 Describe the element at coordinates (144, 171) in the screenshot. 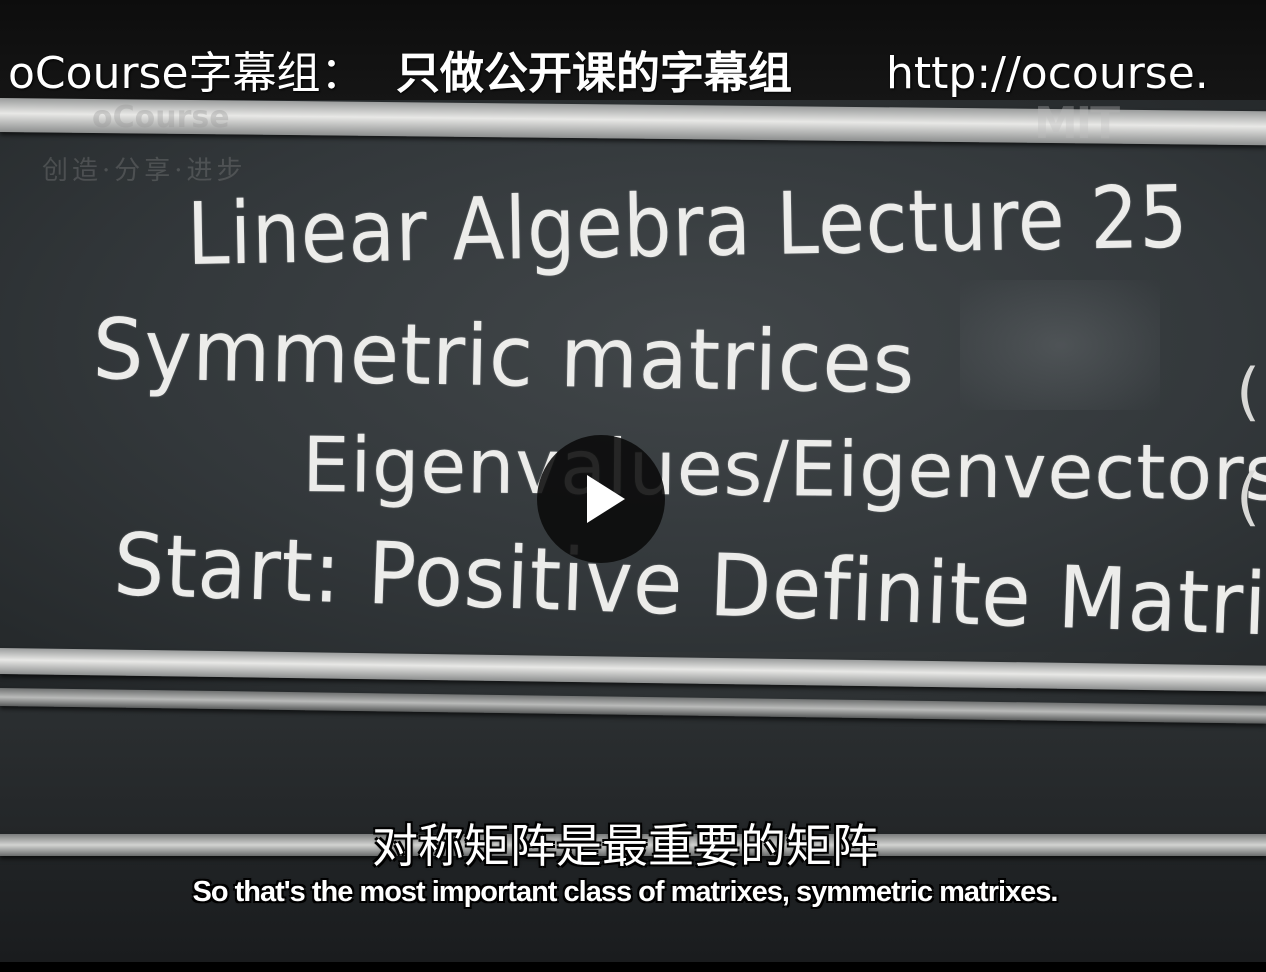

I see `watermark-tagline: 创造·分享·进步` at that location.